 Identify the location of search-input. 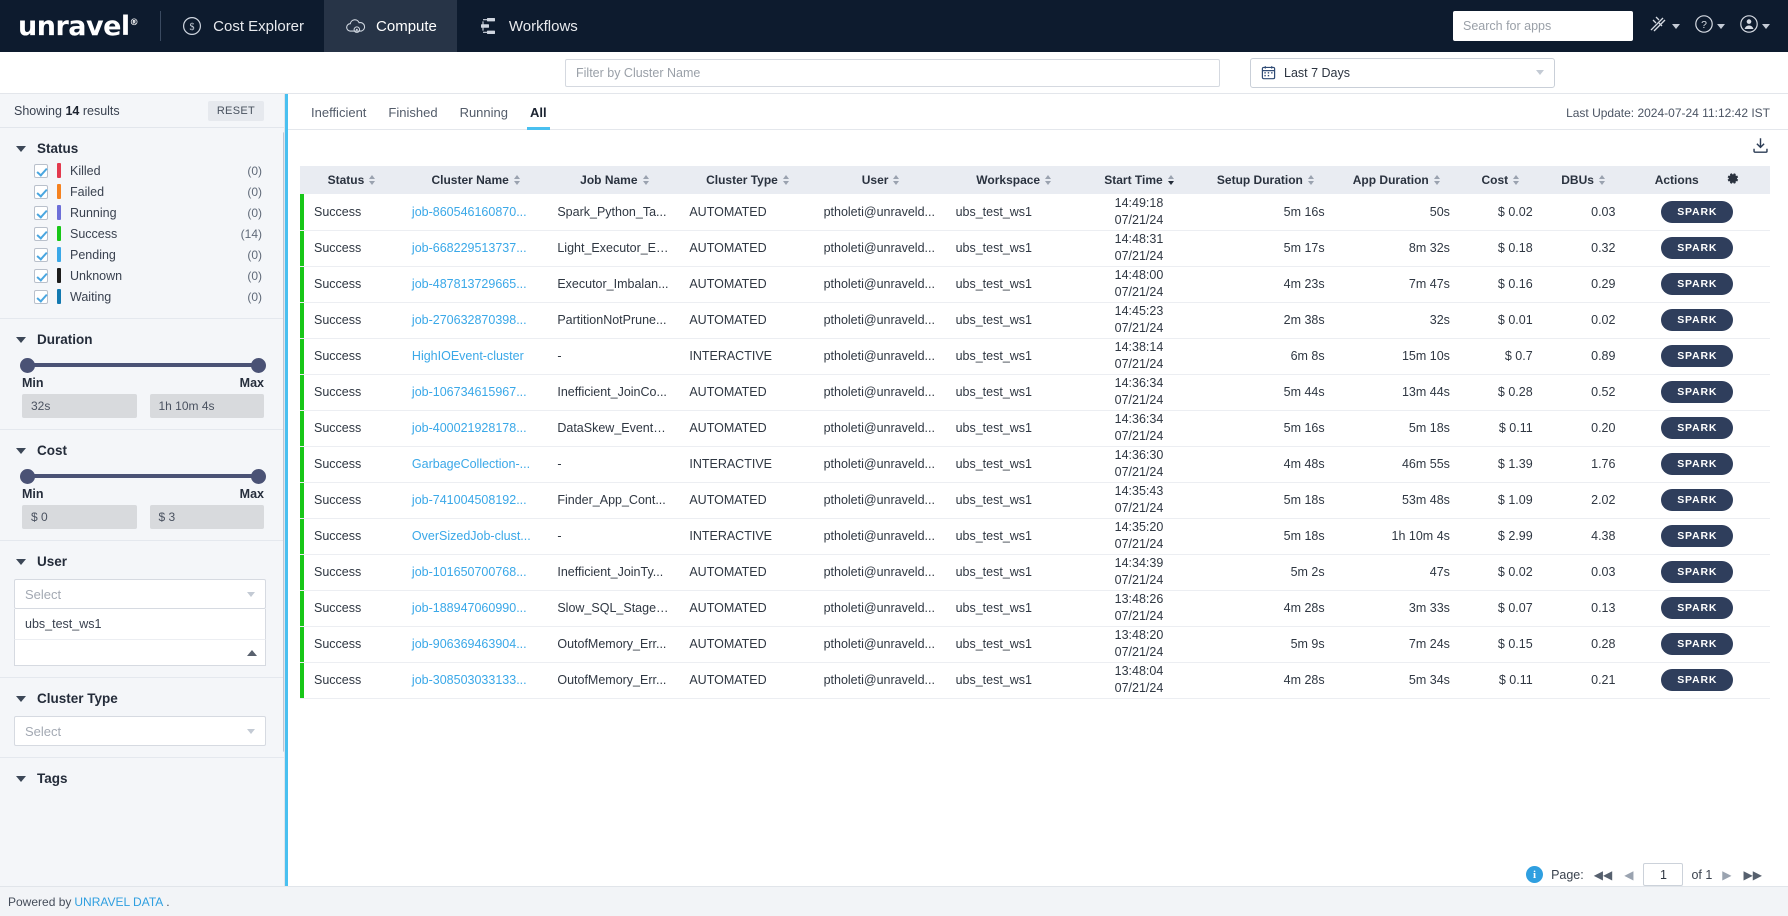
(1543, 26).